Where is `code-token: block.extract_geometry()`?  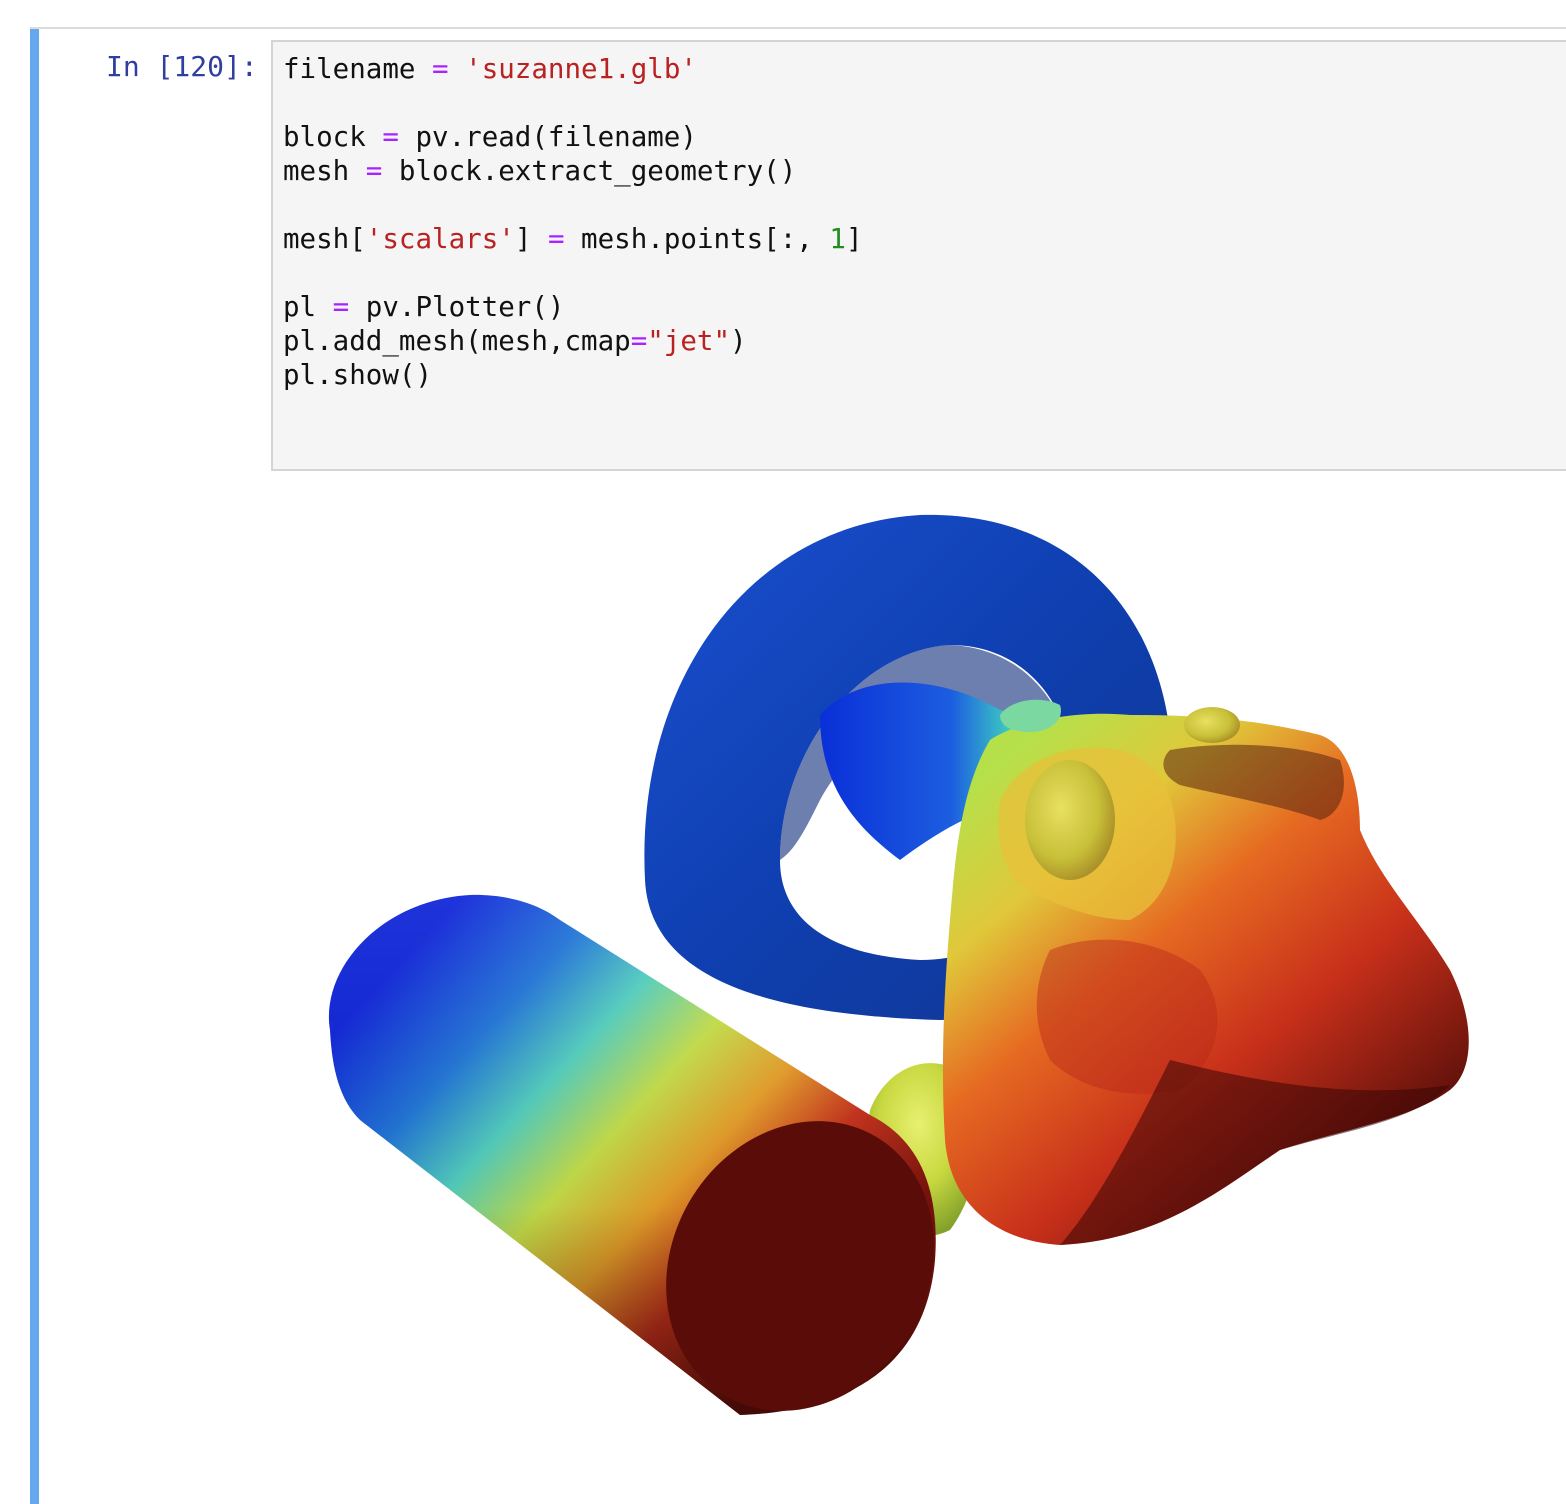
code-token: block.extract_geometry() is located at coordinates (589, 171).